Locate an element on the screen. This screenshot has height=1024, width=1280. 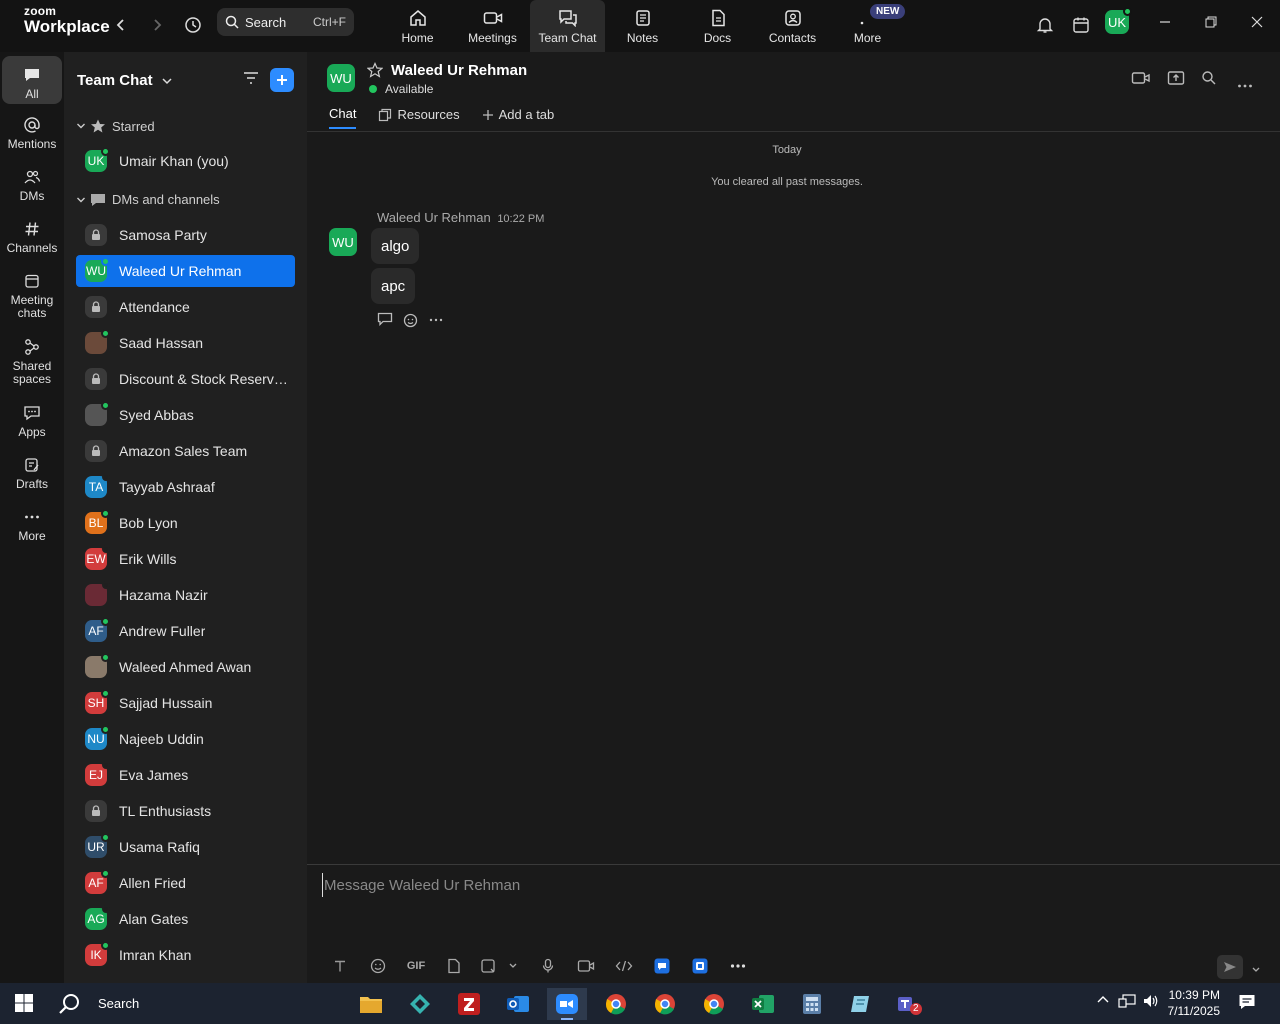
notes-app-icon is located at coordinates (861, 1004).